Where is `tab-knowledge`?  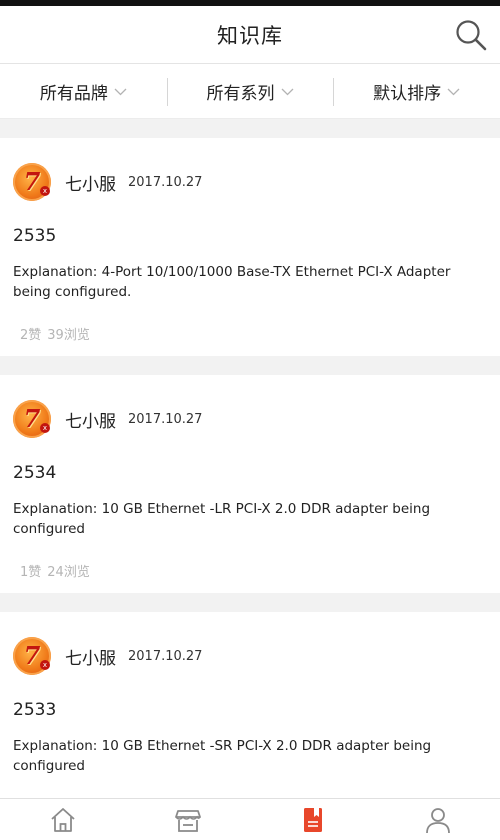
tab-knowledge is located at coordinates (312, 819).